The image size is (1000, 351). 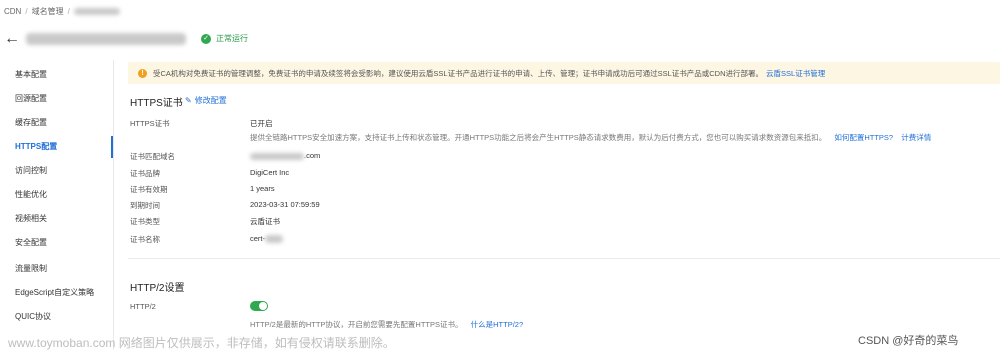 What do you see at coordinates (261, 123) in the screenshot?
I see `https-cert-value: 已开启` at bounding box center [261, 123].